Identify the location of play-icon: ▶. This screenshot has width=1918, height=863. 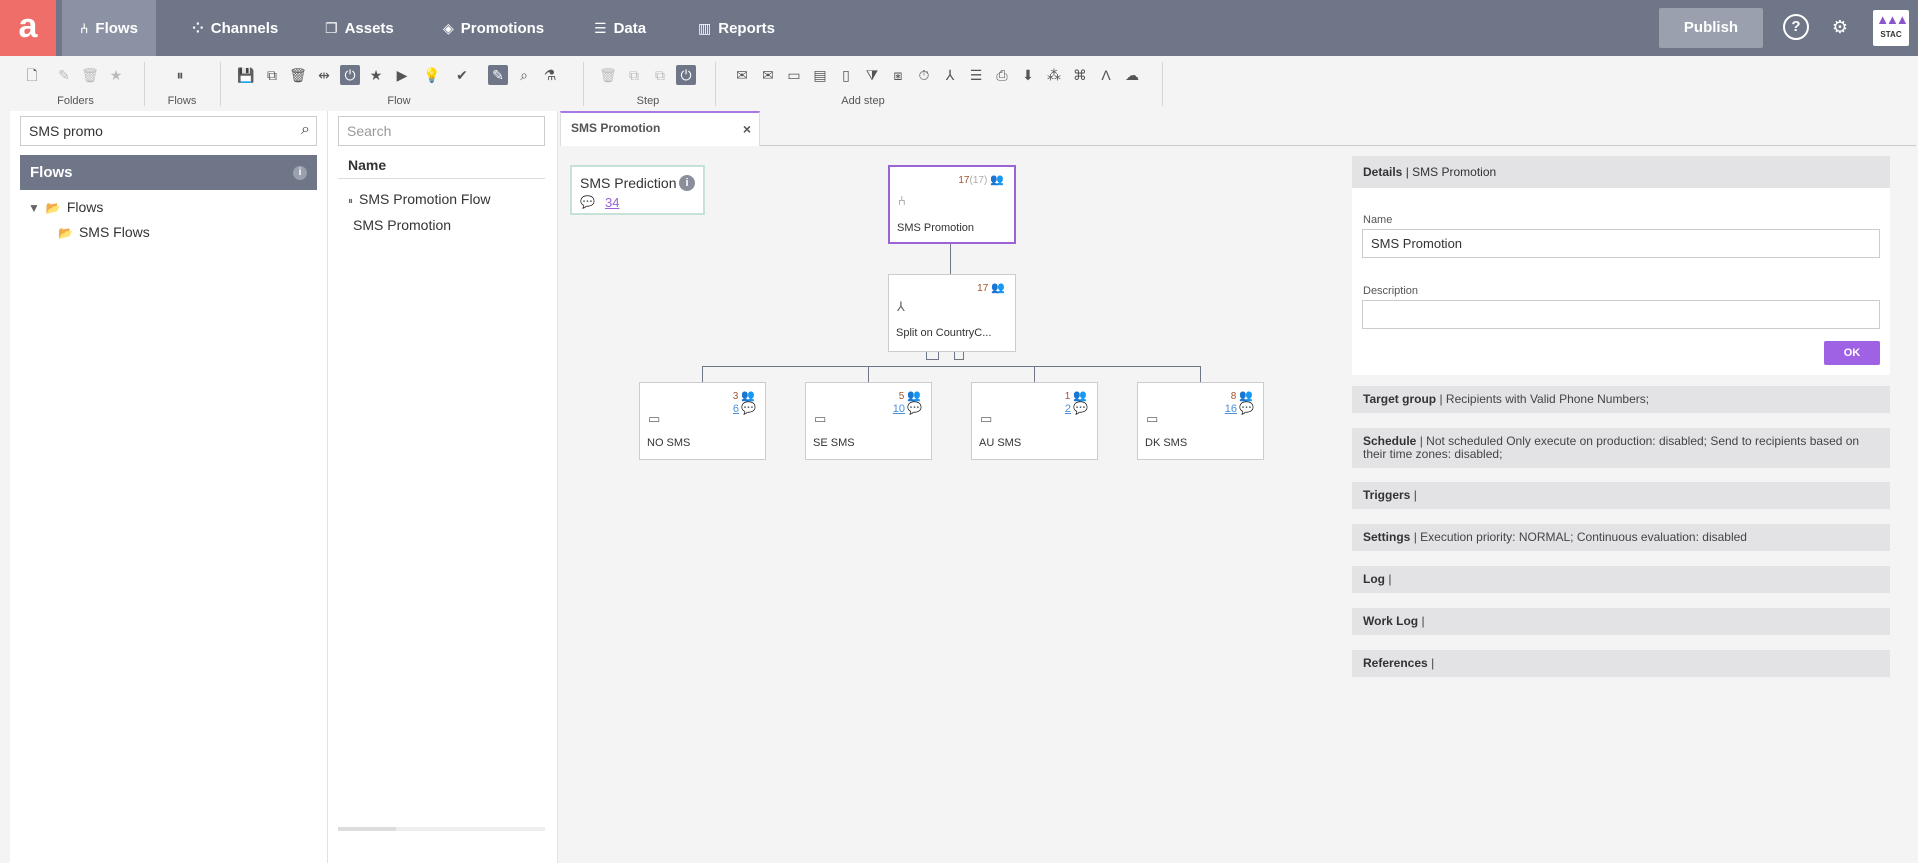
(402, 75).